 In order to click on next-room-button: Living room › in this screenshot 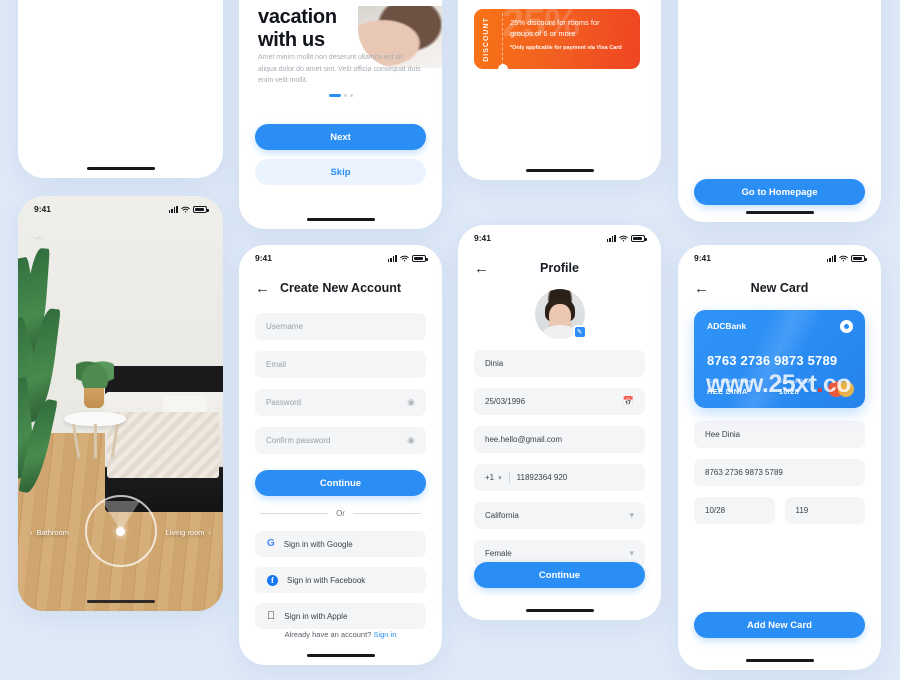, I will do `click(188, 532)`.